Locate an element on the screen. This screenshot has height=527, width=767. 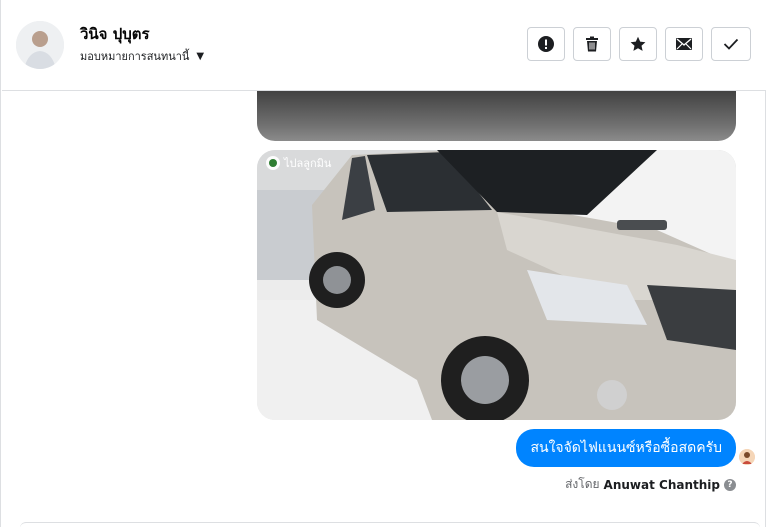
sender-avatar-image is located at coordinates (747, 457).